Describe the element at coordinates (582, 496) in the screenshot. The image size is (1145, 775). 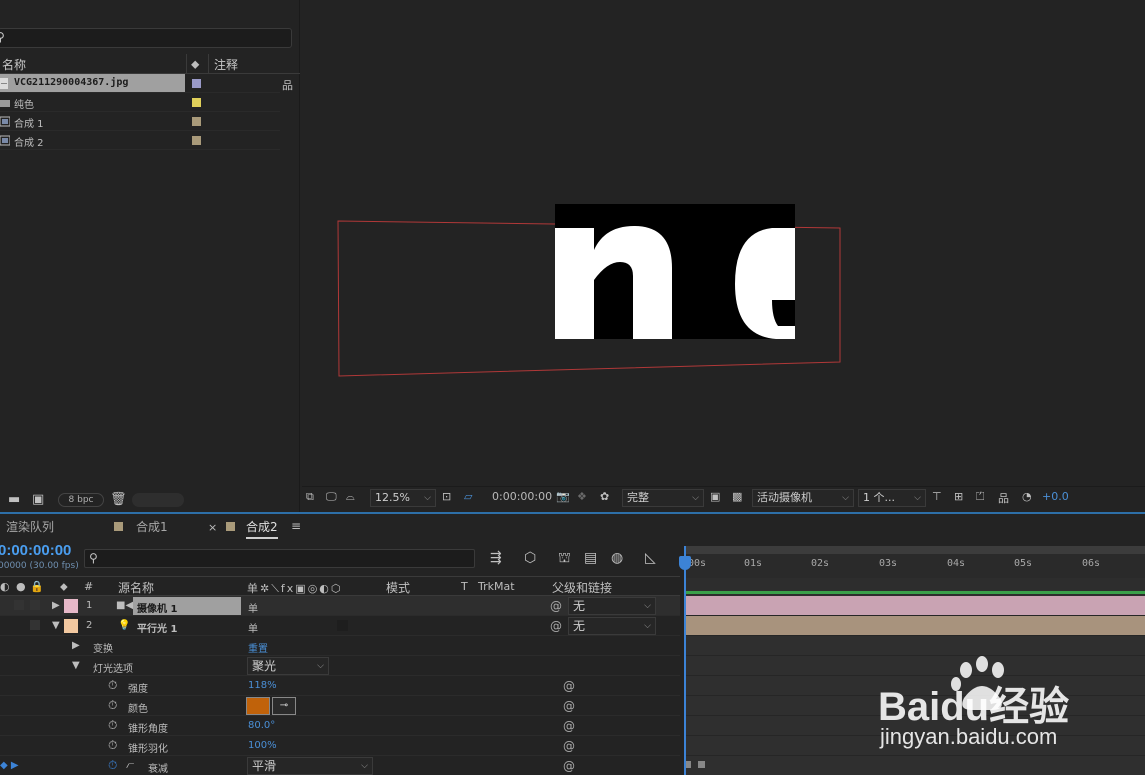
I see `show-snapshot-icon: ❖` at that location.